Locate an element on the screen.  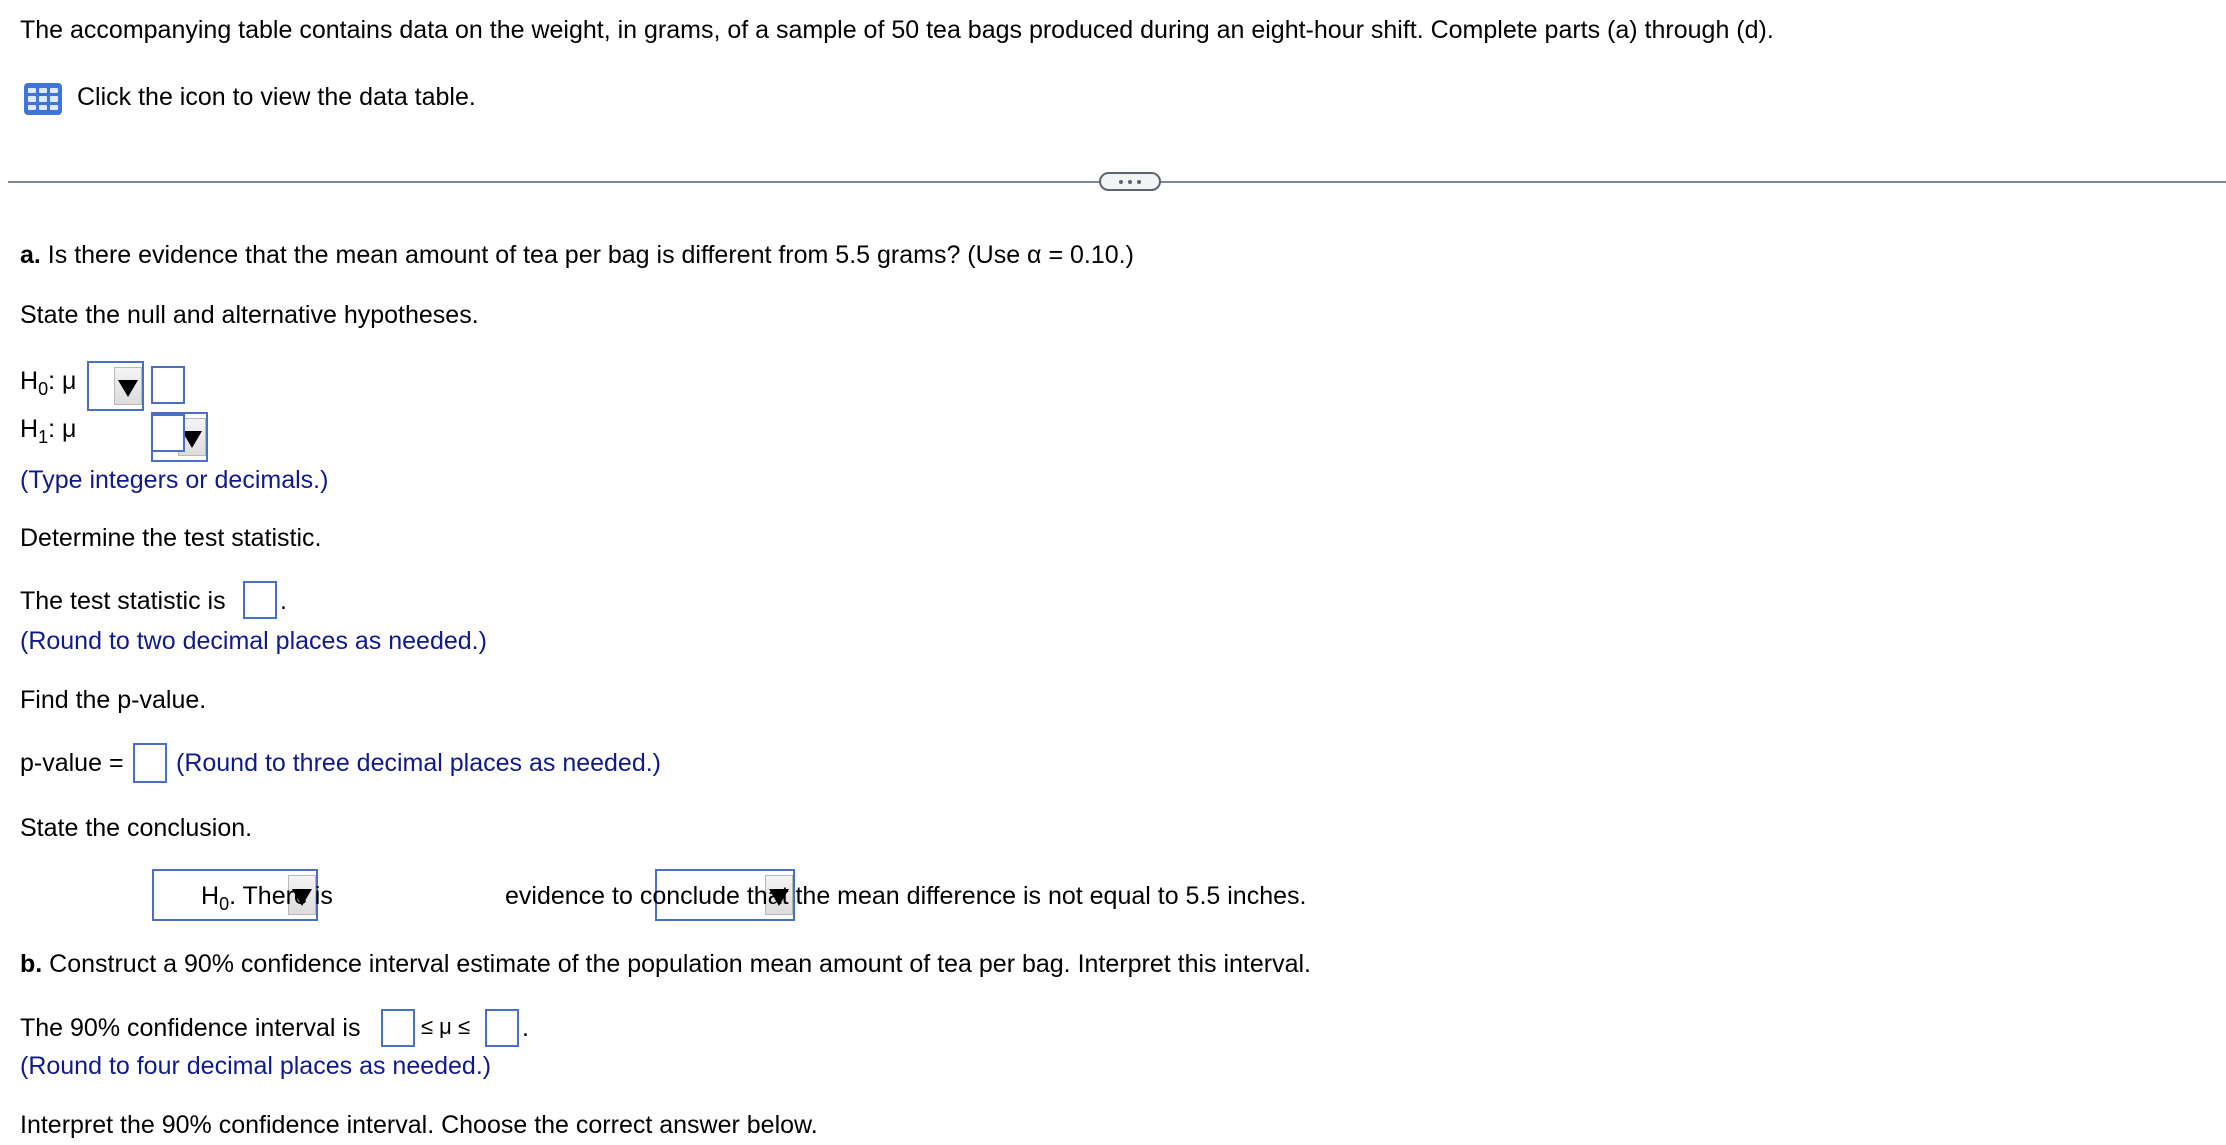
pvalue-input is located at coordinates (150, 763).